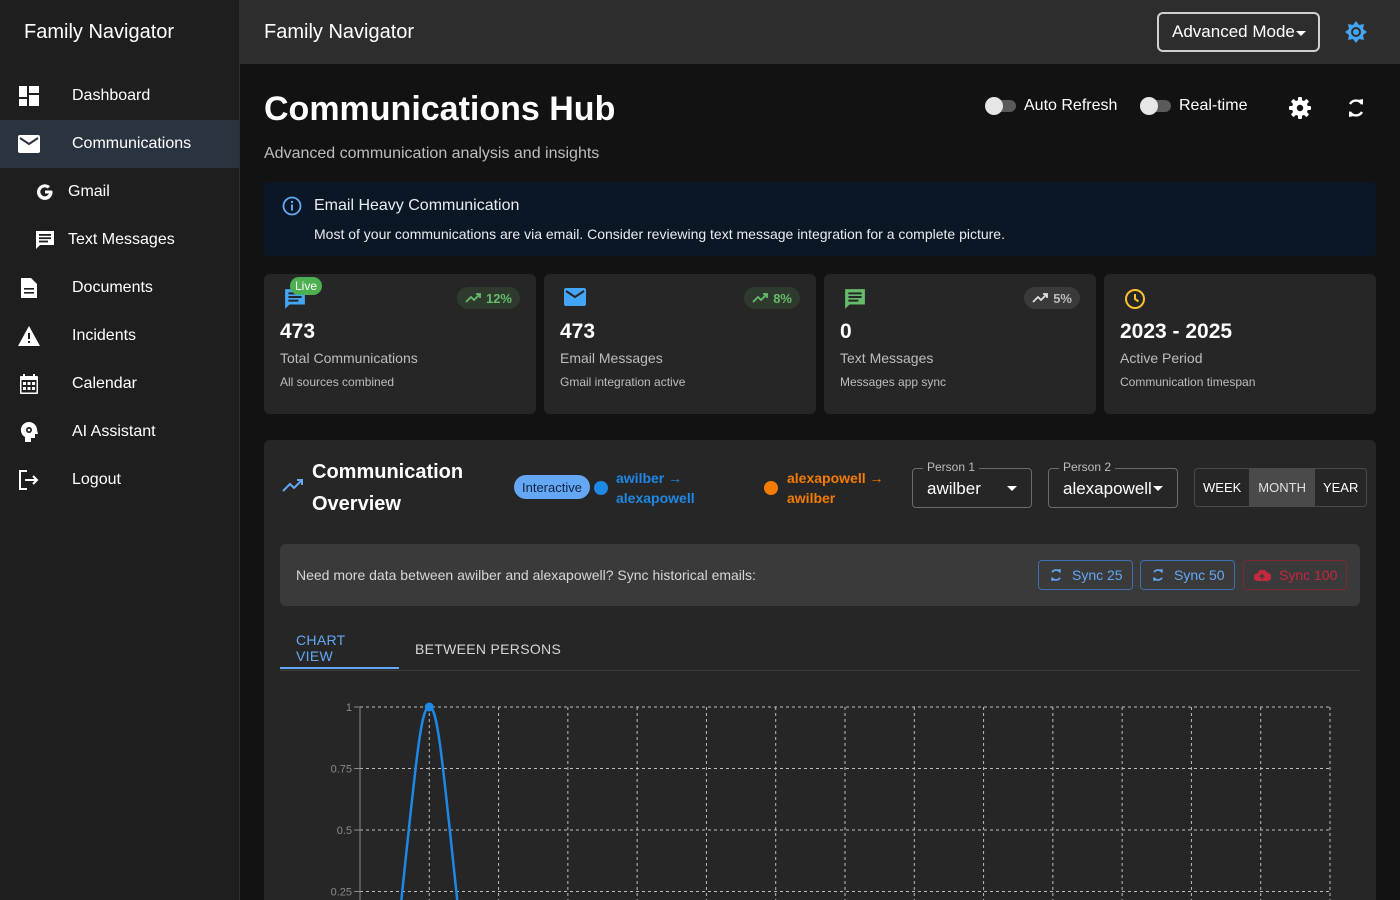 The height and width of the screenshot is (900, 1400). I want to click on brain-icon, so click(29, 432).